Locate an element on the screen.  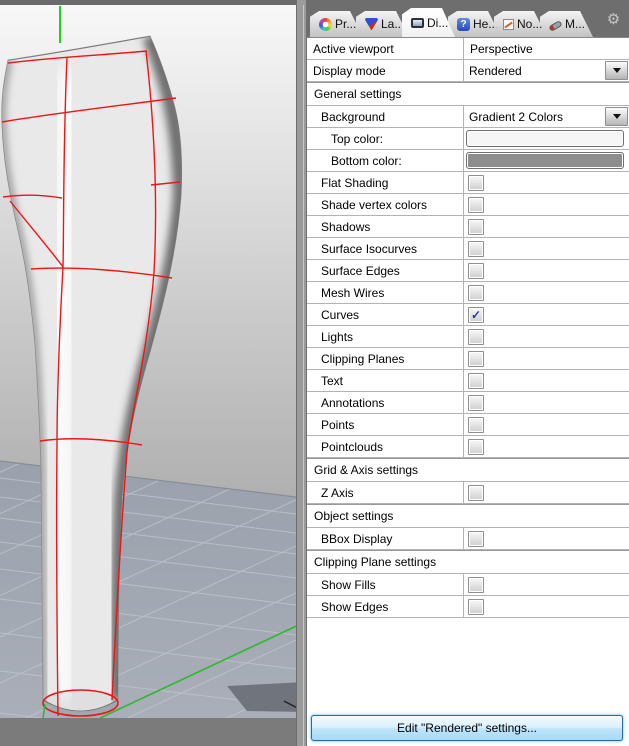
materials-icon is located at coordinates (555, 26).